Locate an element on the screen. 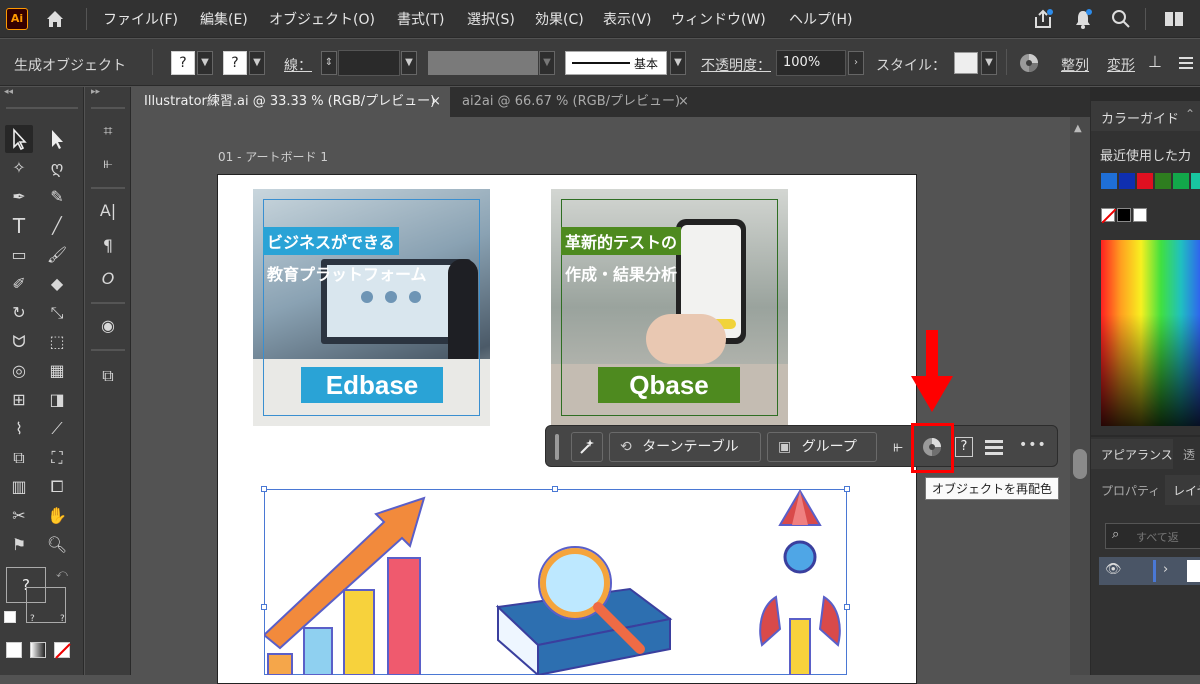  rotate-tool-icon: ↻ is located at coordinates (19, 313).